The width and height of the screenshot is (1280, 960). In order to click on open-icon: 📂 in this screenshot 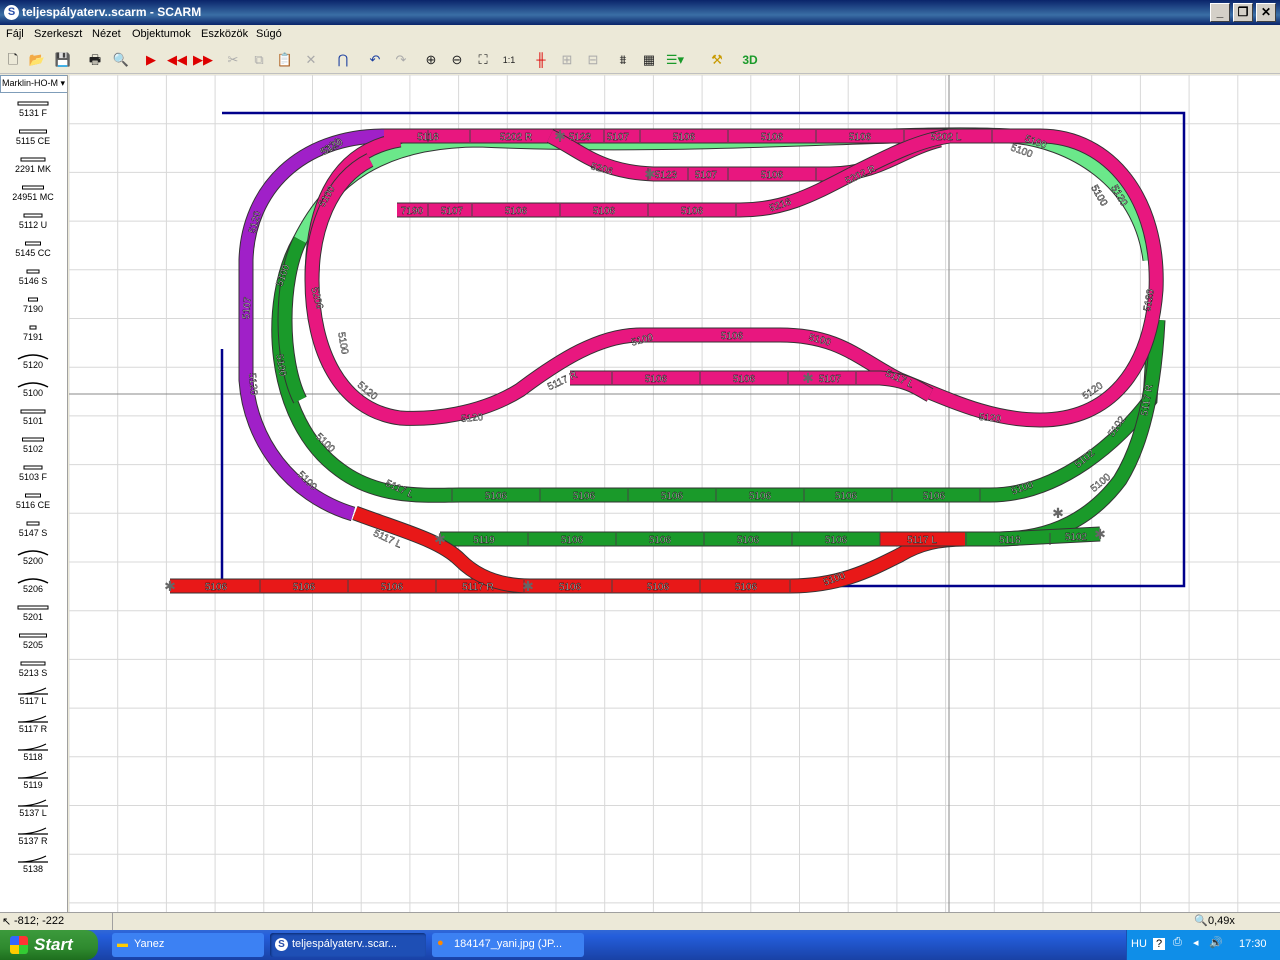, I will do `click(37, 60)`.